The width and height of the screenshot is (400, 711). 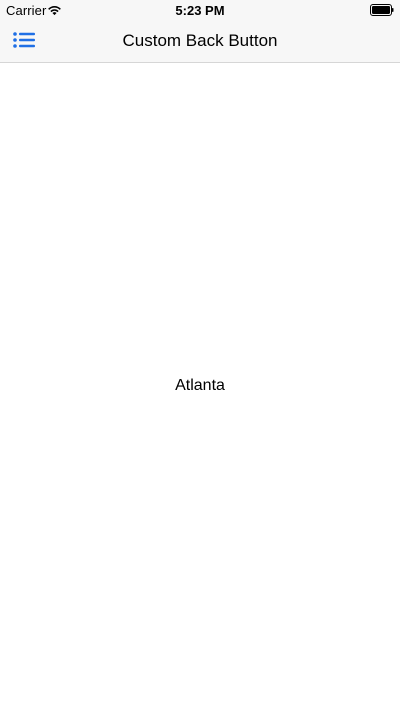 What do you see at coordinates (382, 10) in the screenshot?
I see `battery-icon` at bounding box center [382, 10].